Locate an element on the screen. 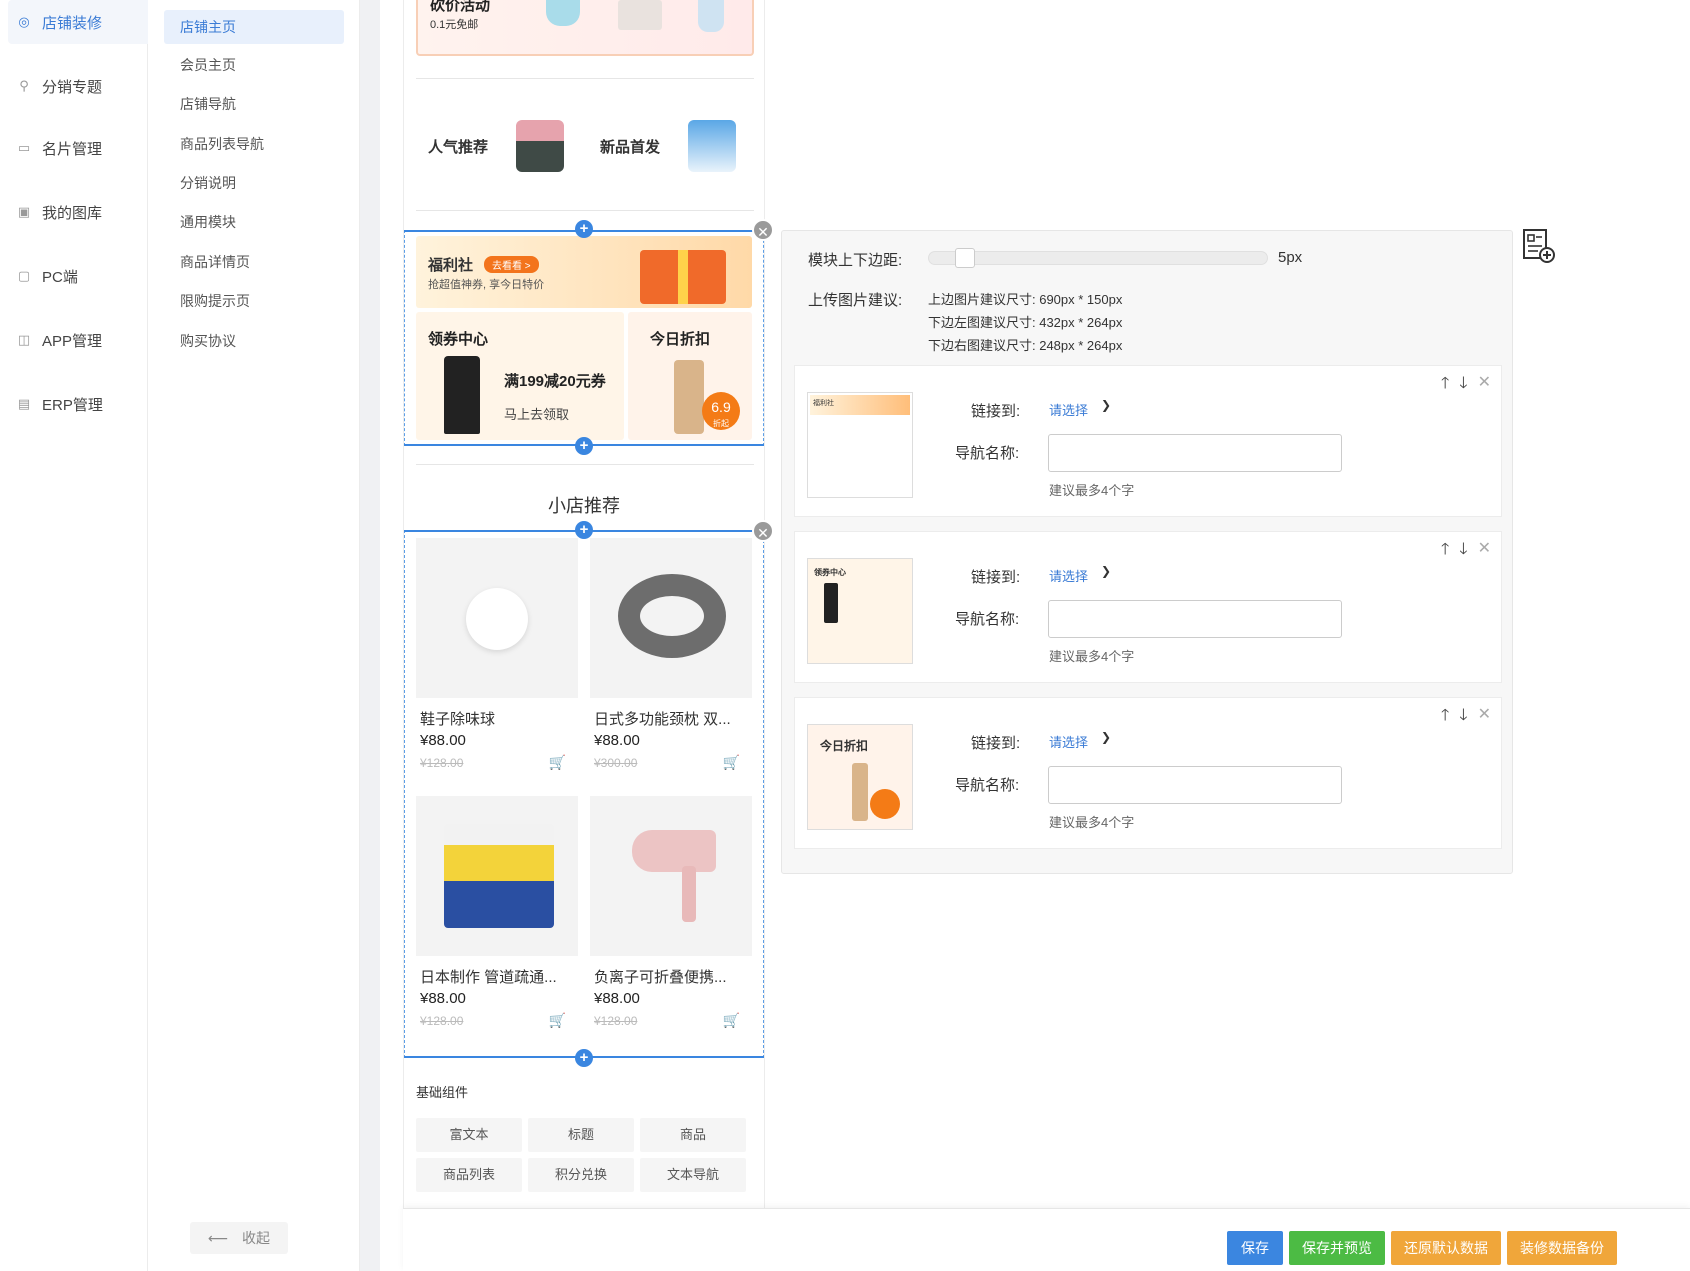  nav-item-gallery: ▣ 我的图库 is located at coordinates (78, 212).